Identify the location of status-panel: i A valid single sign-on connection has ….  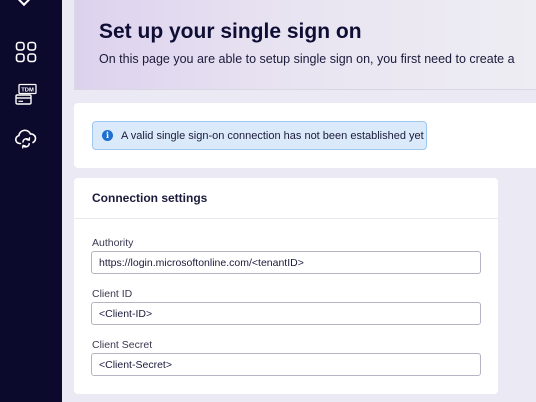
(305, 135).